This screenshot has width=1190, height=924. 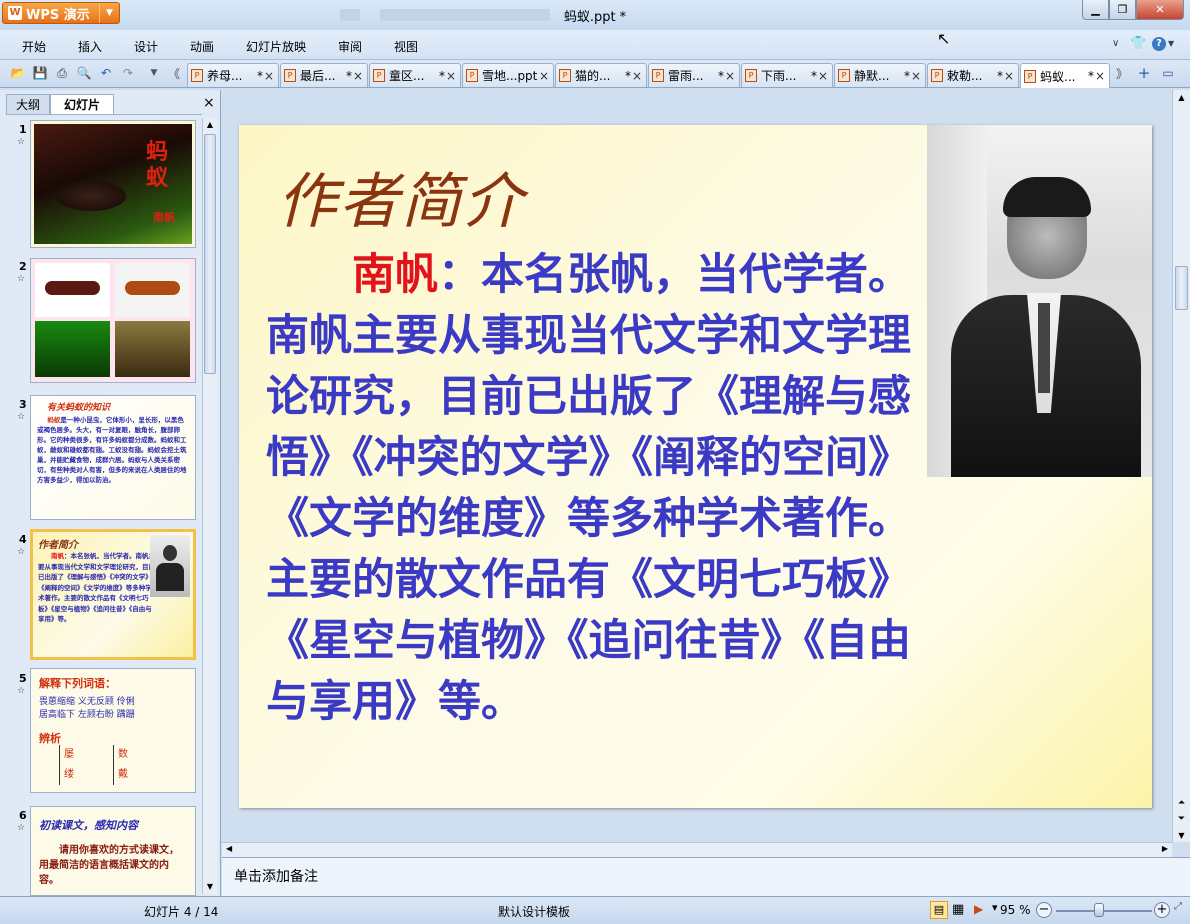 What do you see at coordinates (233, 75) in the screenshot?
I see `doc-tab-1: P 养母... * ×` at bounding box center [233, 75].